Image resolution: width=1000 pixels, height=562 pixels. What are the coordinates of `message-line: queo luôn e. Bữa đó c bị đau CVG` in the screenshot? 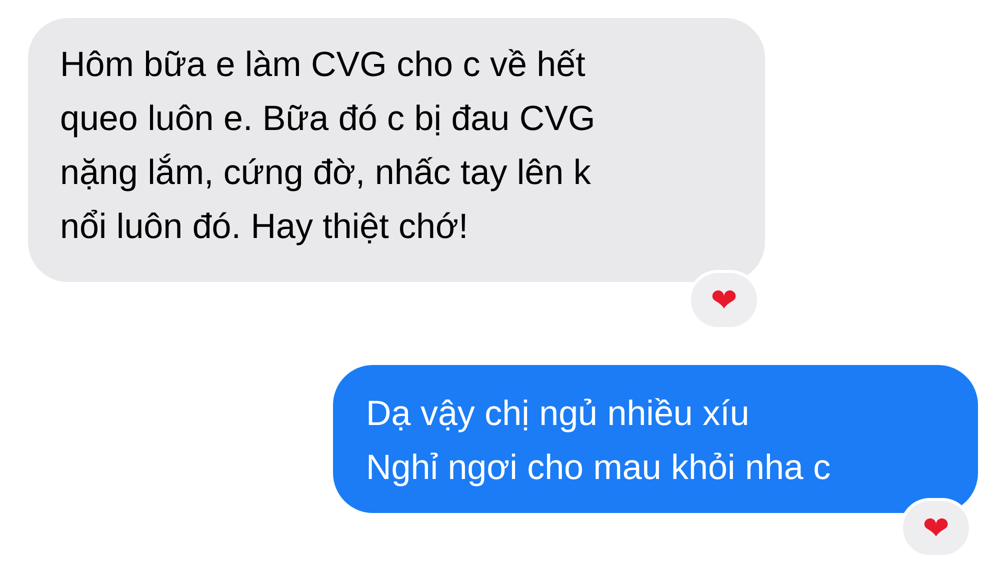 It's located at (328, 119).